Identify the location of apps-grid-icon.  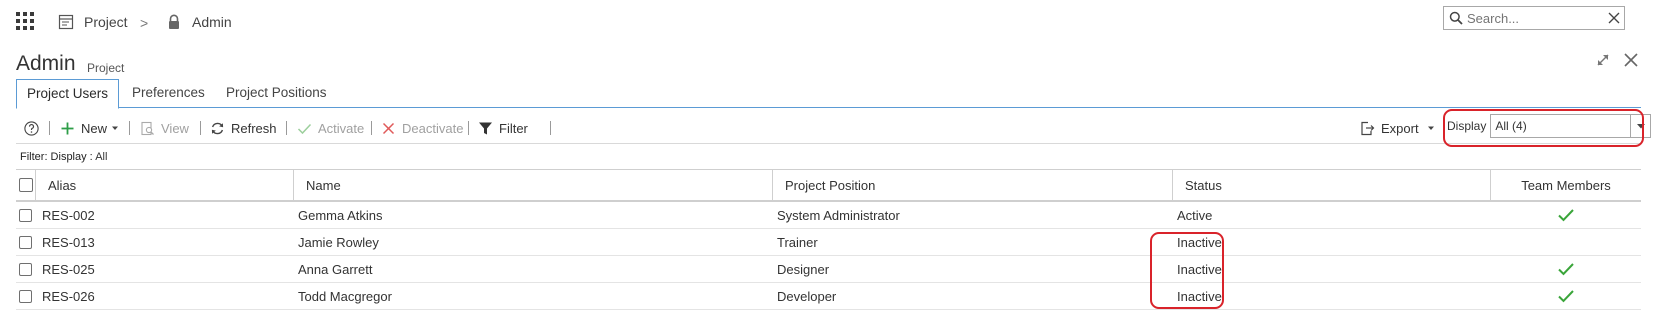
(25, 21).